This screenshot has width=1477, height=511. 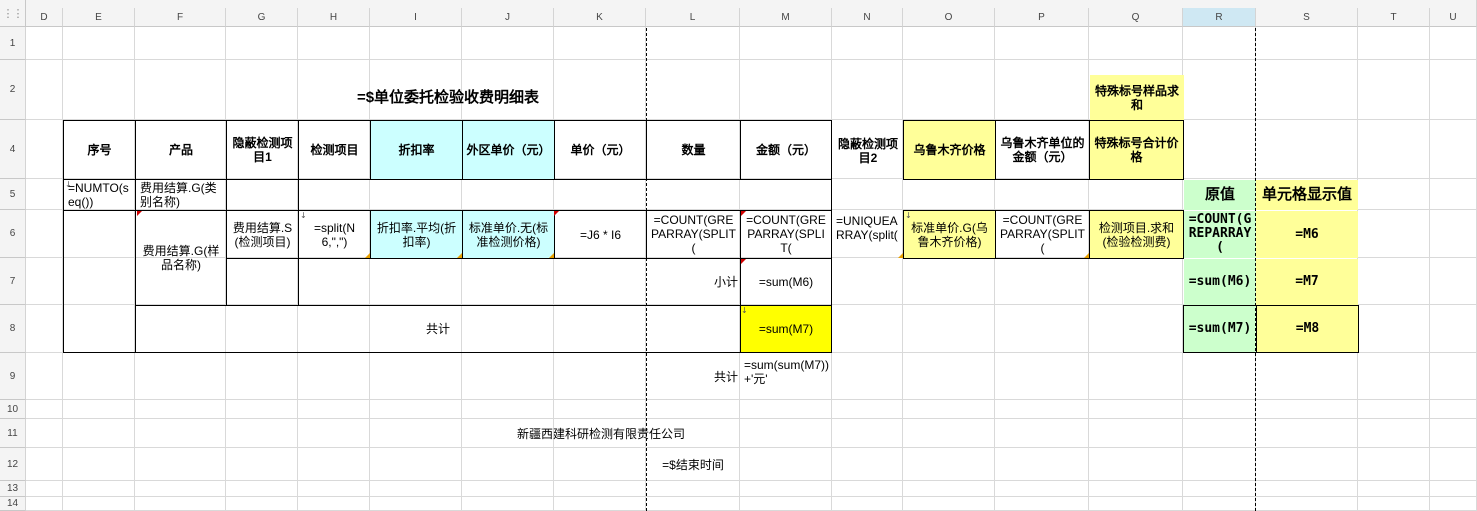 What do you see at coordinates (949, 150) in the screenshot?
I see `header-urumqi-price: 乌鲁木齐价格` at bounding box center [949, 150].